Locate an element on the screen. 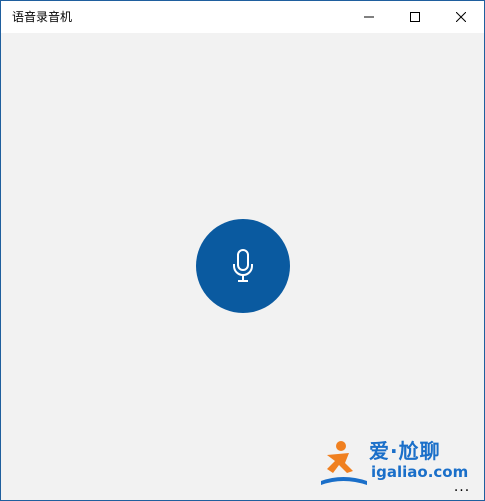 Image resolution: width=485 pixels, height=501 pixels. maximize-button is located at coordinates (415, 17).